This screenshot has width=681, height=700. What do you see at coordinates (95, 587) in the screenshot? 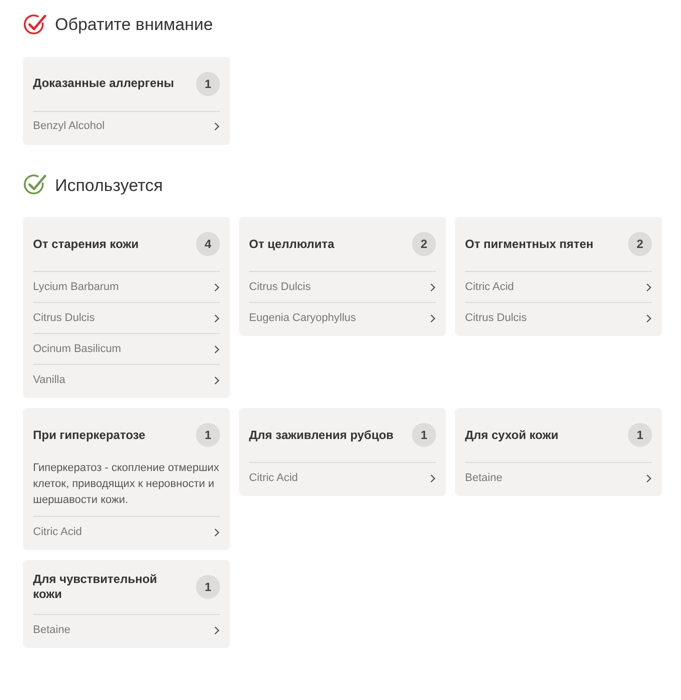
I see `card-title: Для чувствительной кожи` at bounding box center [95, 587].